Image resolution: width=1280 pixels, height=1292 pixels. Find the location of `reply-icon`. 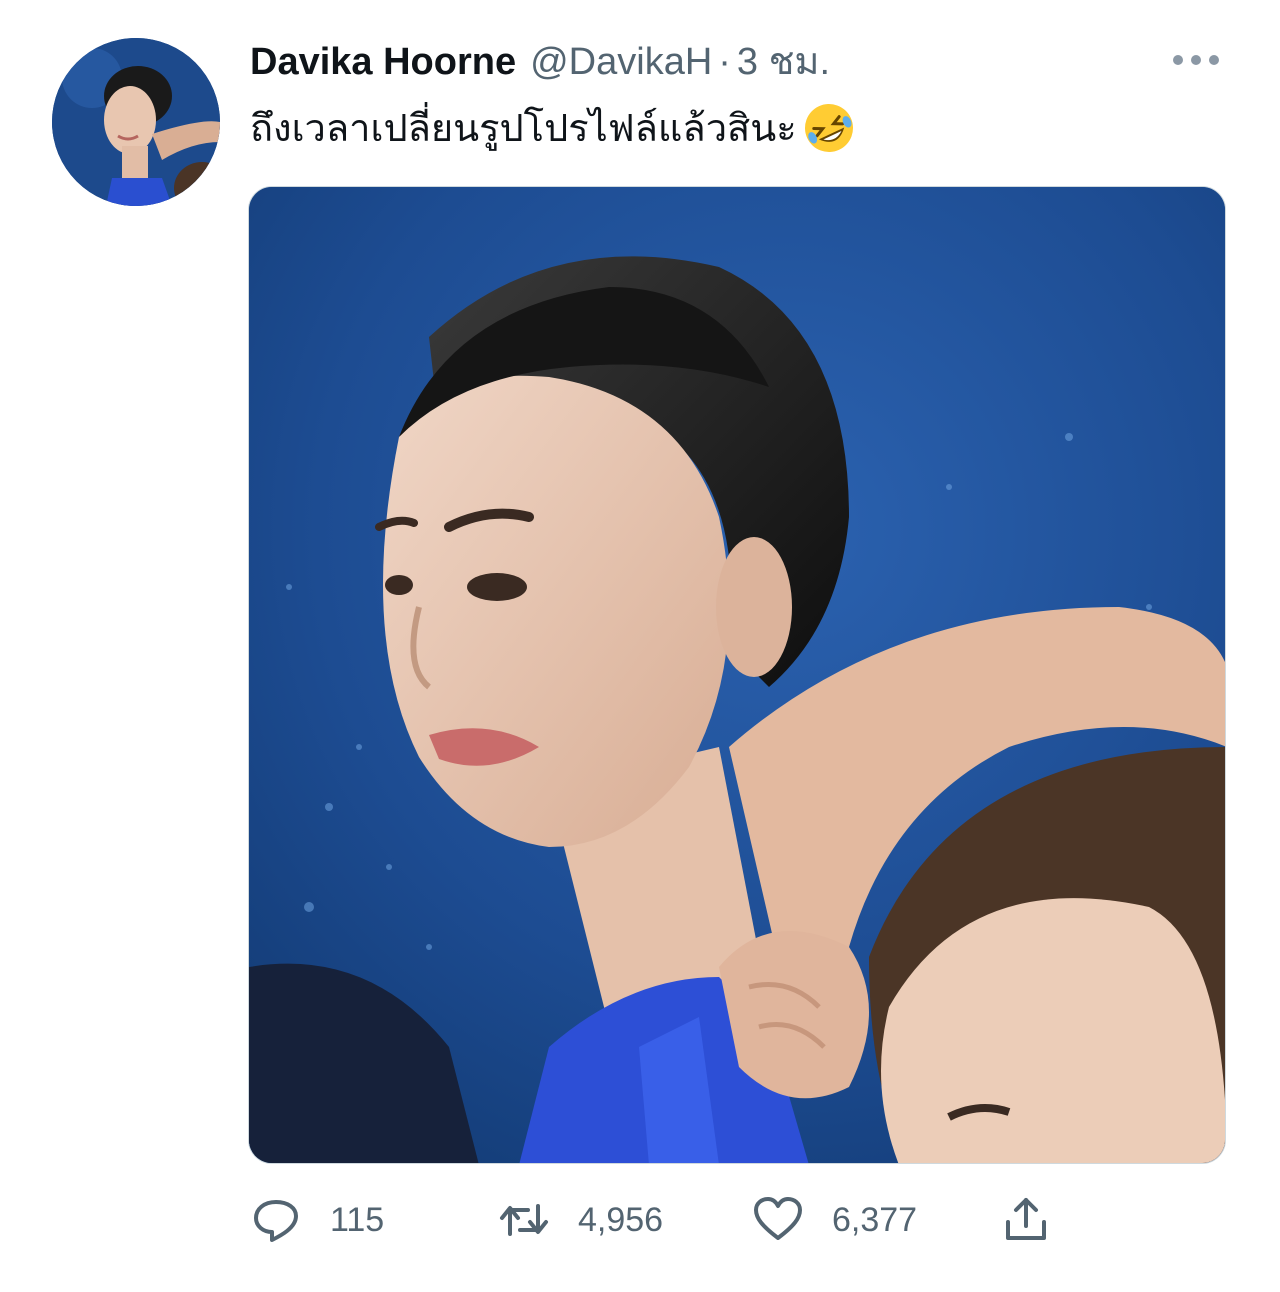

reply-icon is located at coordinates (276, 1221).